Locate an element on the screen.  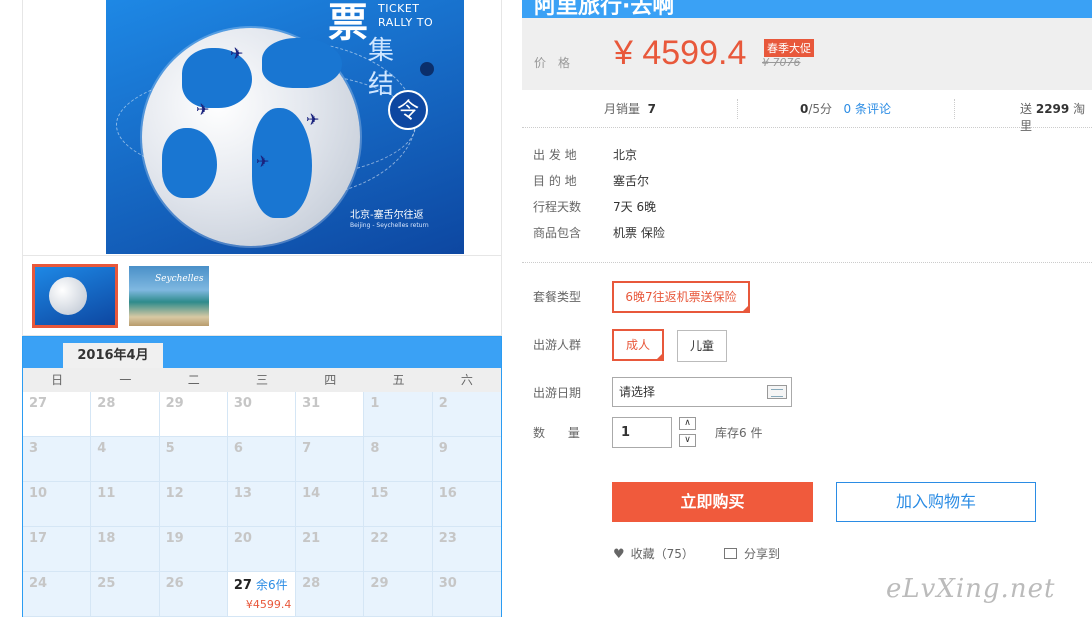
share-button: 分享到 is located at coordinates (752, 553).